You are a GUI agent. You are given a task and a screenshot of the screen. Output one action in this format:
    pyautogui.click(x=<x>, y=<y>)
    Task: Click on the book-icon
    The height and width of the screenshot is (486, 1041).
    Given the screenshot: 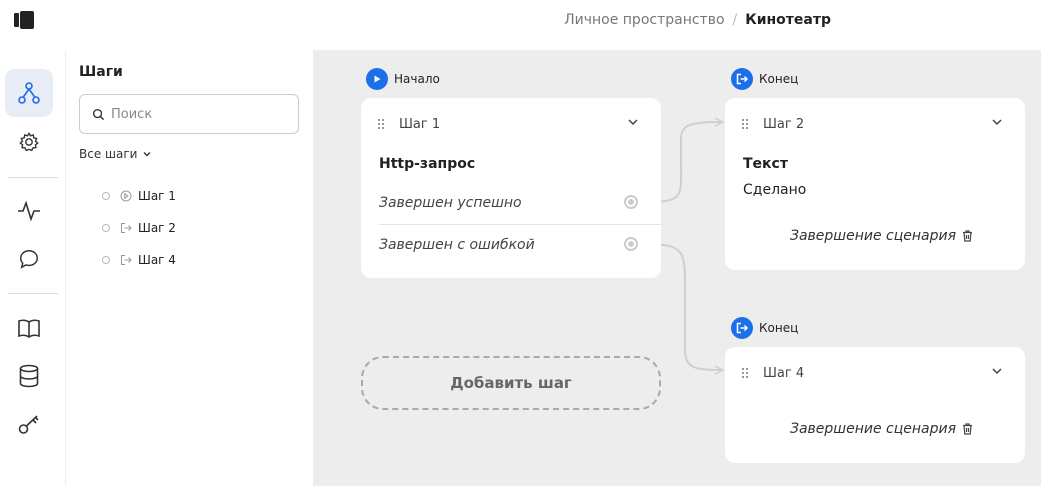 What is the action you would take?
    pyautogui.click(x=29, y=328)
    